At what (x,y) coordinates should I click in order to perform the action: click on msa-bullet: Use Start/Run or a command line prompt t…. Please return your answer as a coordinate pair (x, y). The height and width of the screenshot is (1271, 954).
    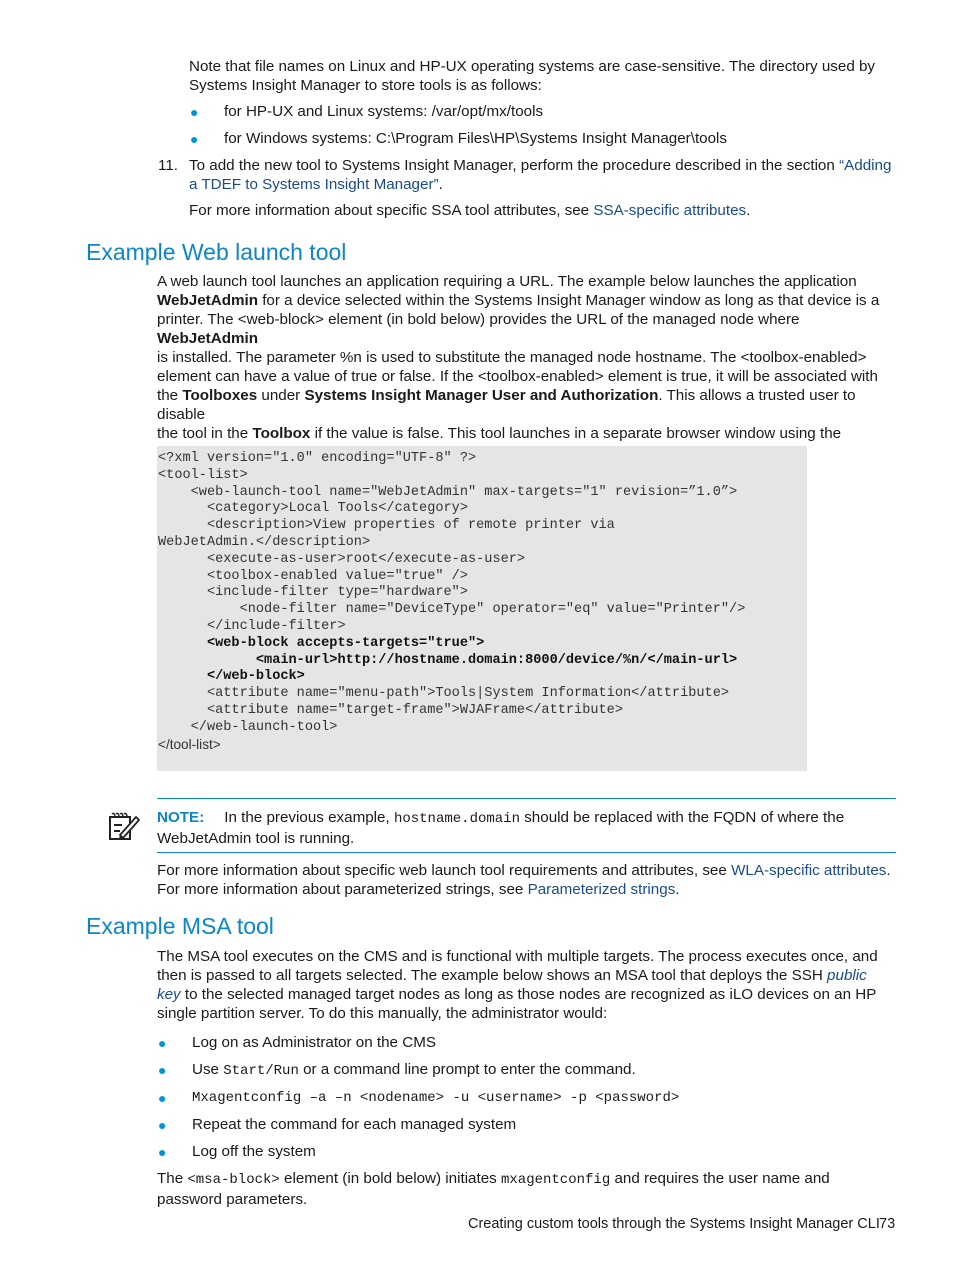
    Looking at the image, I should click on (414, 1070).